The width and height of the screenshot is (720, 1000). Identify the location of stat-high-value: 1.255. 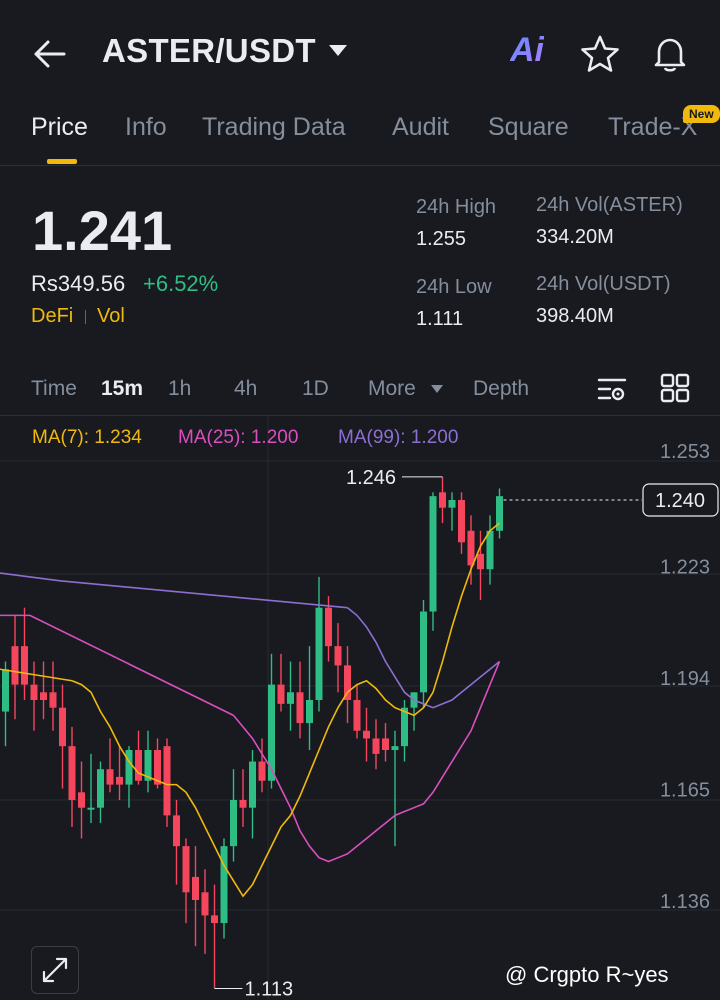
(441, 239).